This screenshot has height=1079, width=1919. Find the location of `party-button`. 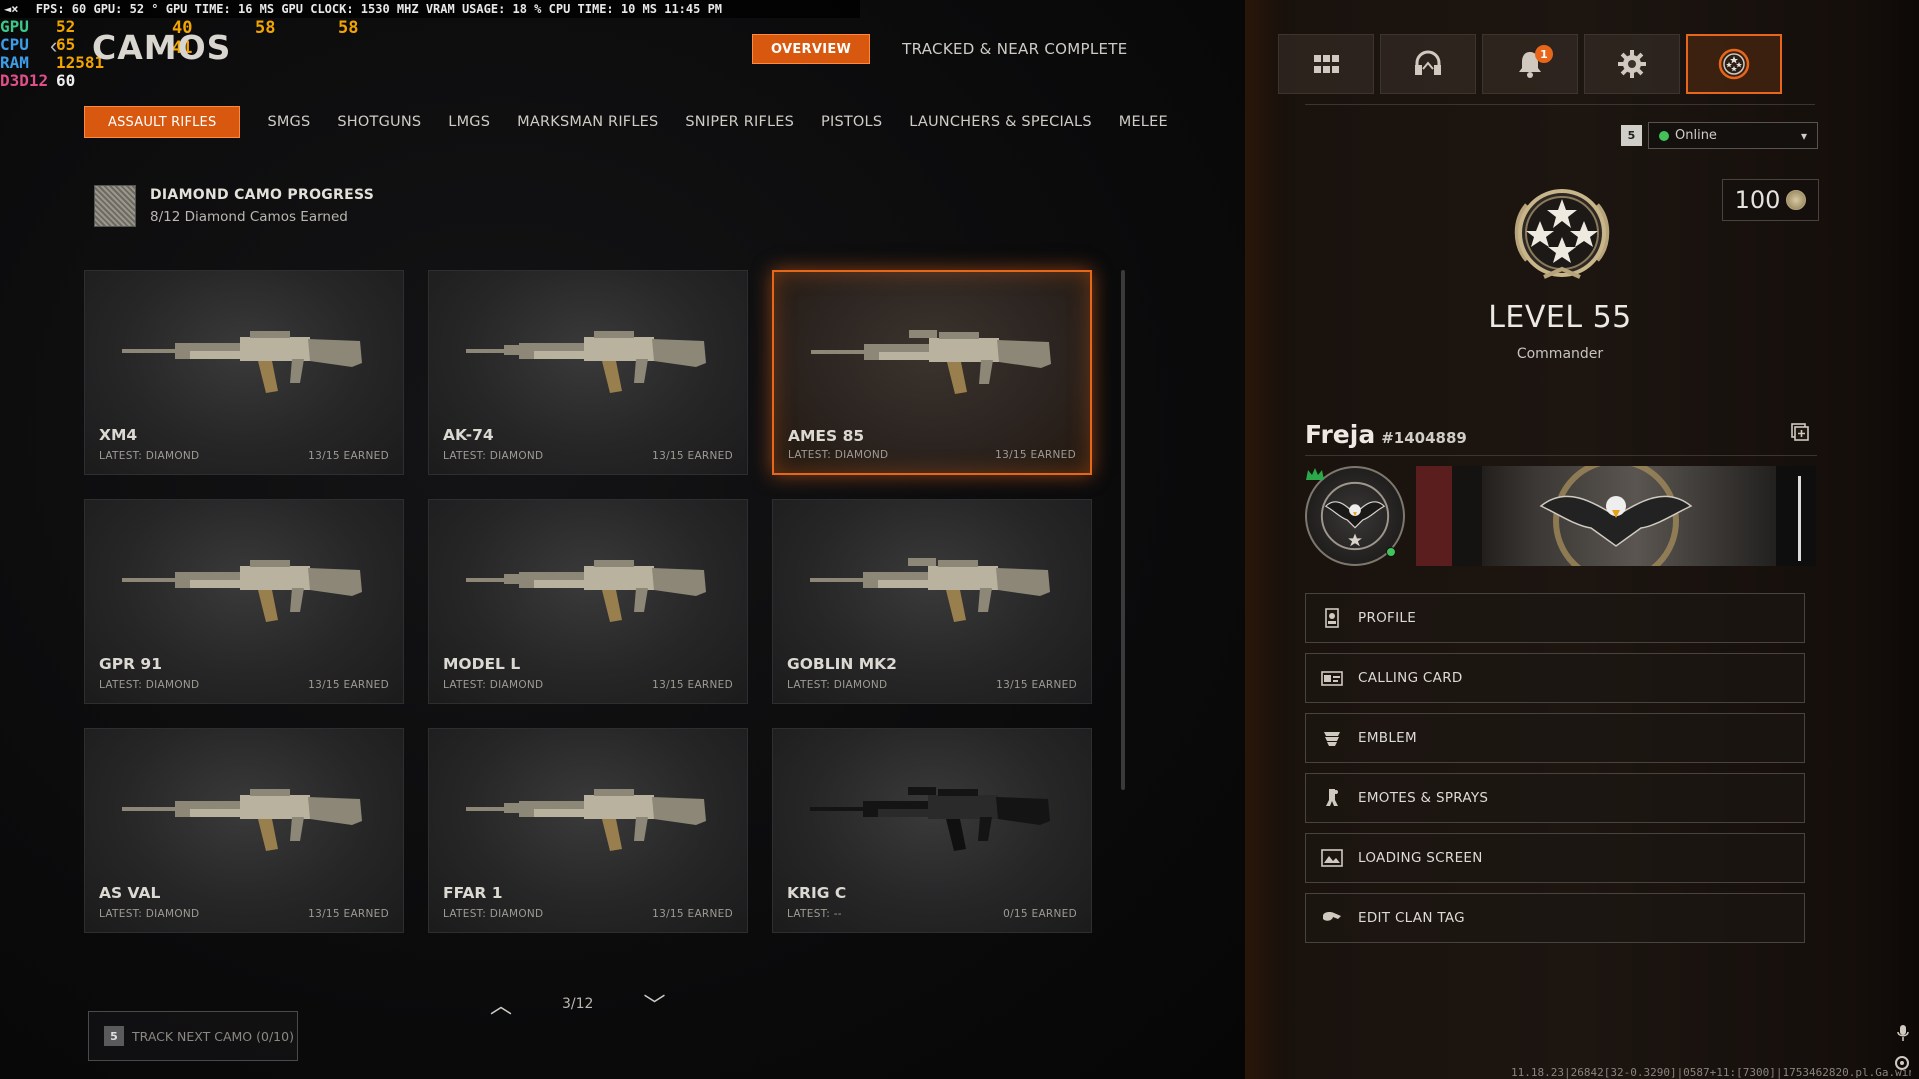

party-button is located at coordinates (1428, 64).